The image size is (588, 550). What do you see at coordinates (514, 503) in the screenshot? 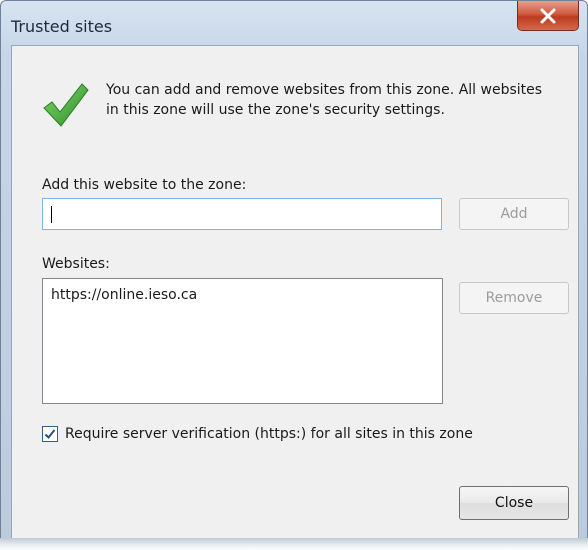
I see `close-button: Close` at bounding box center [514, 503].